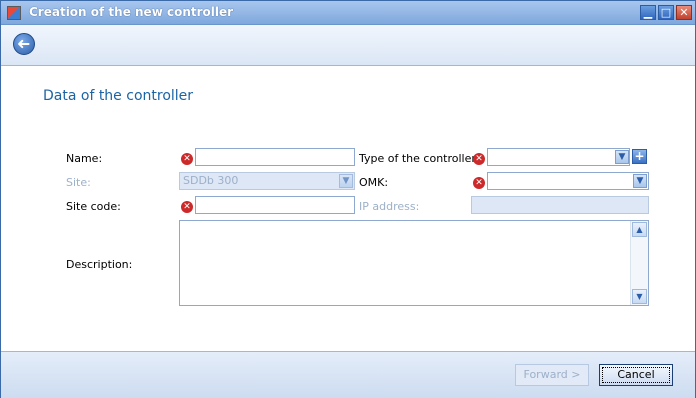  I want to click on back-arrow-icon: ➜, so click(24, 43).